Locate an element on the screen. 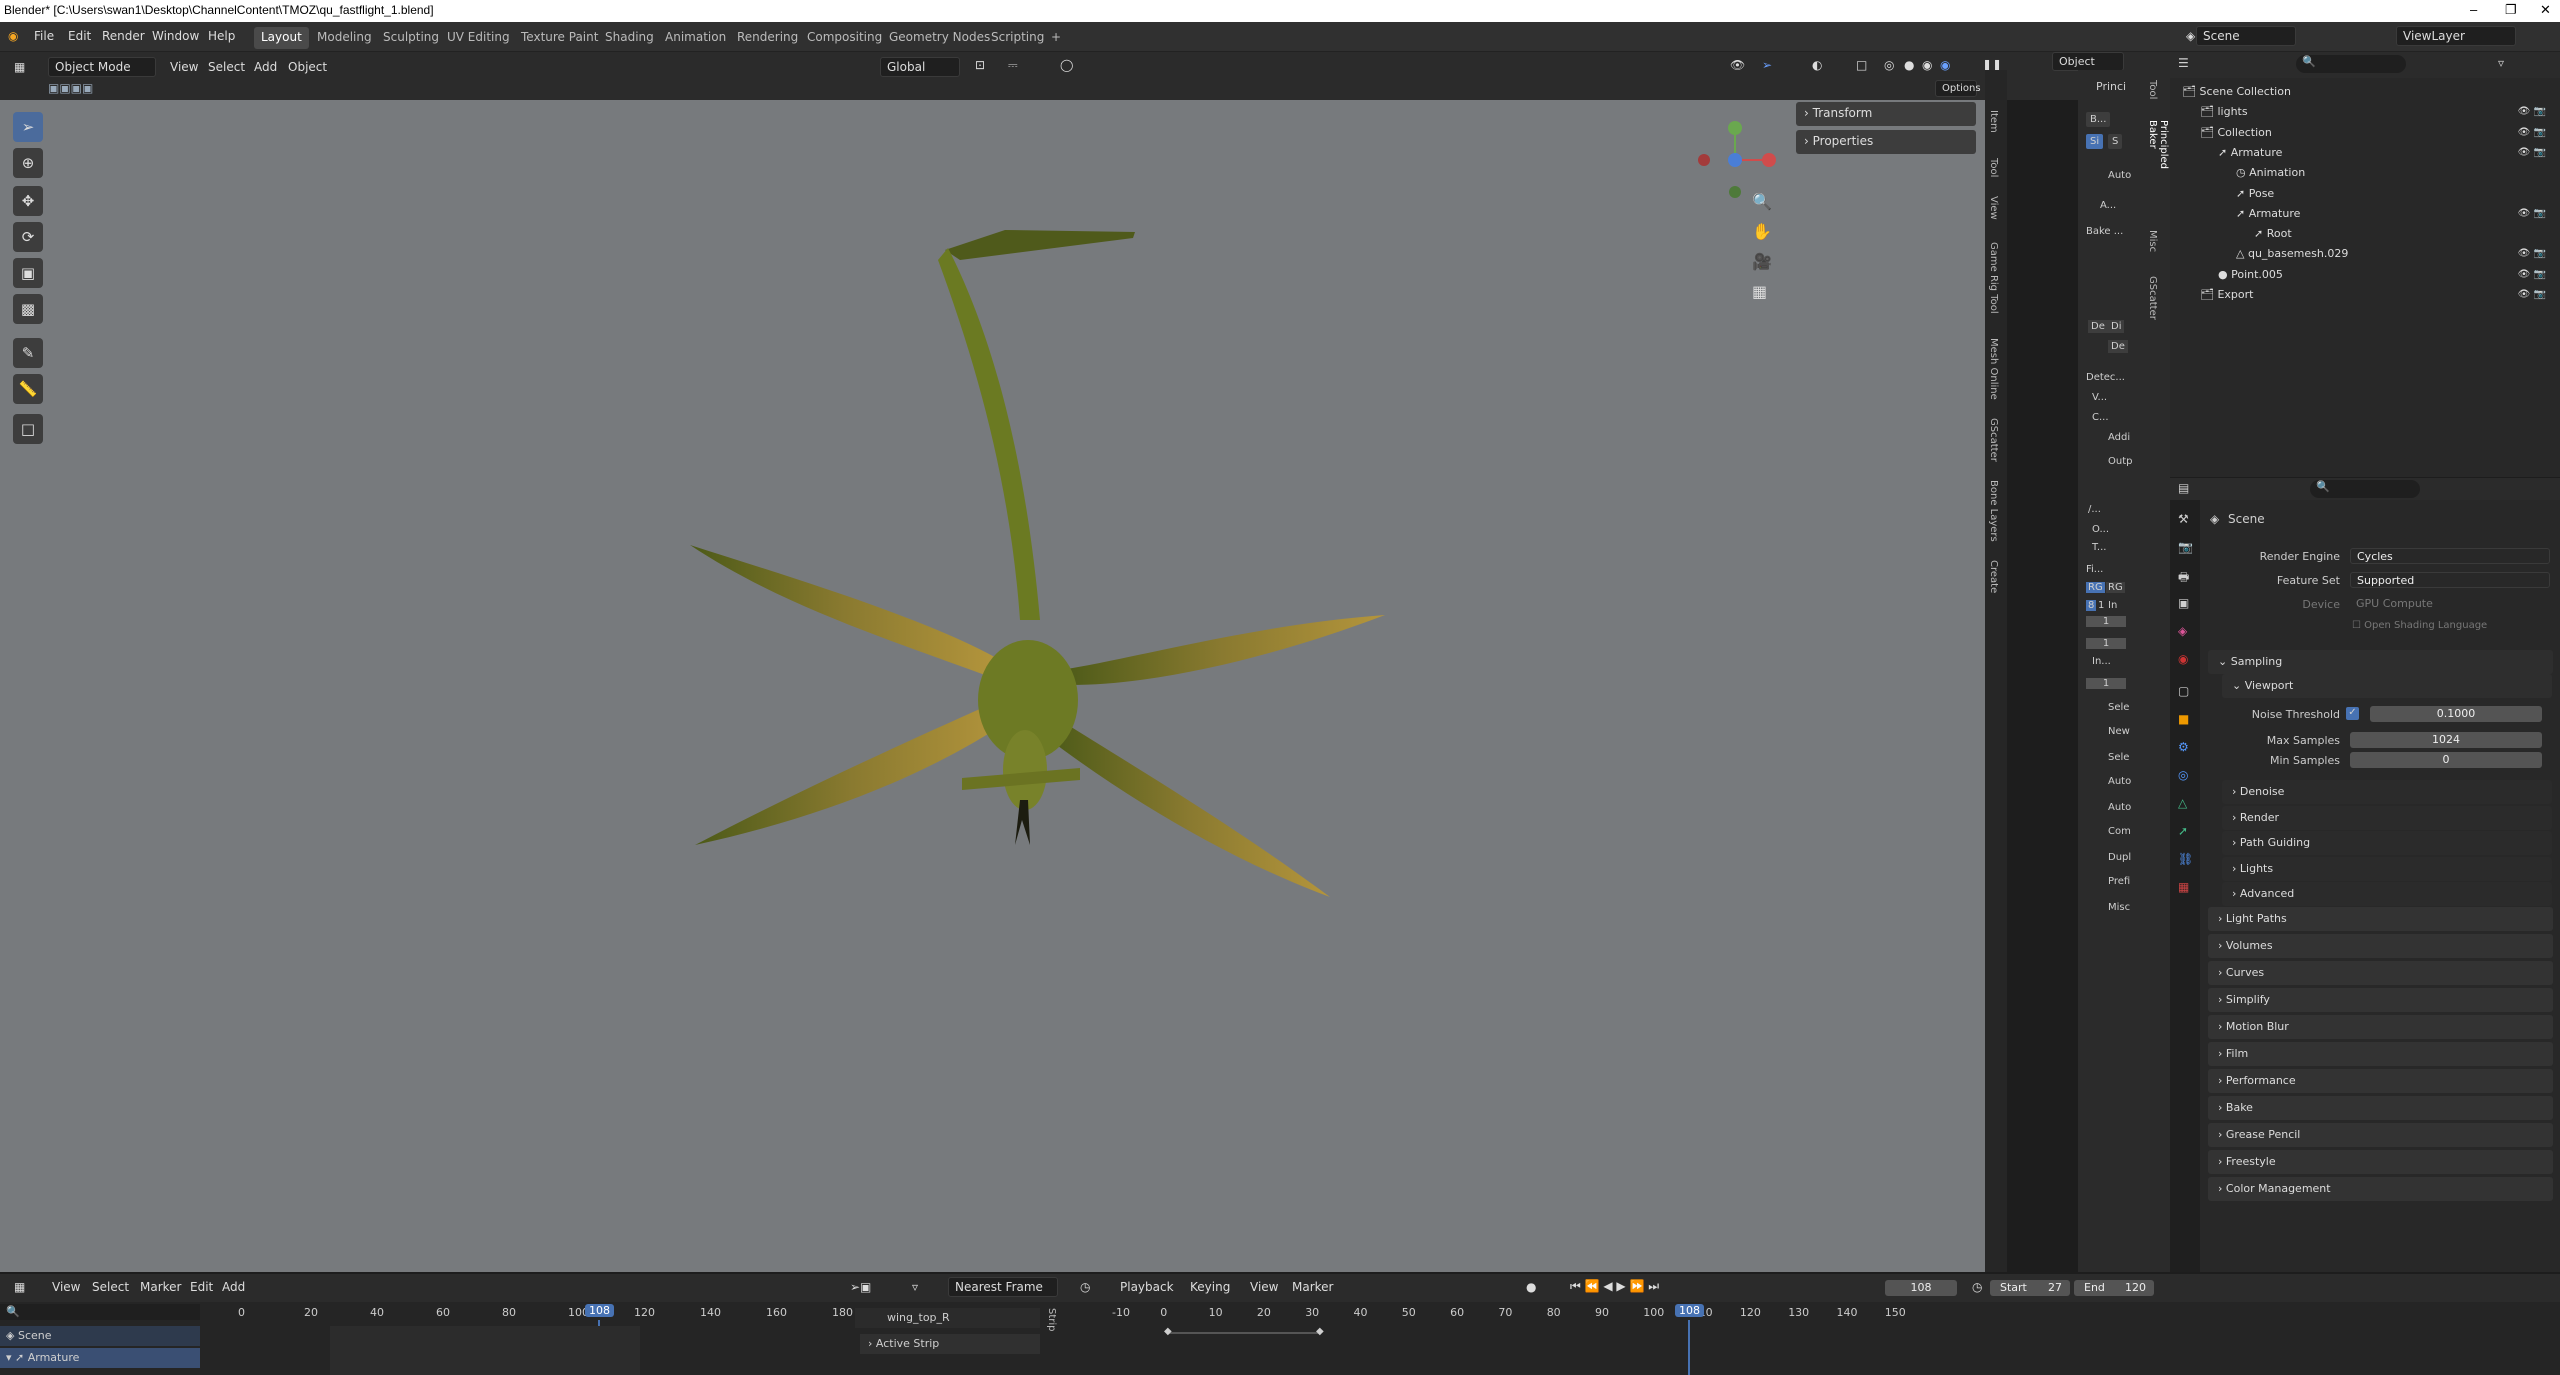 The image size is (2560, 1375). properties-section: › Motion Blur is located at coordinates (2380, 1027).